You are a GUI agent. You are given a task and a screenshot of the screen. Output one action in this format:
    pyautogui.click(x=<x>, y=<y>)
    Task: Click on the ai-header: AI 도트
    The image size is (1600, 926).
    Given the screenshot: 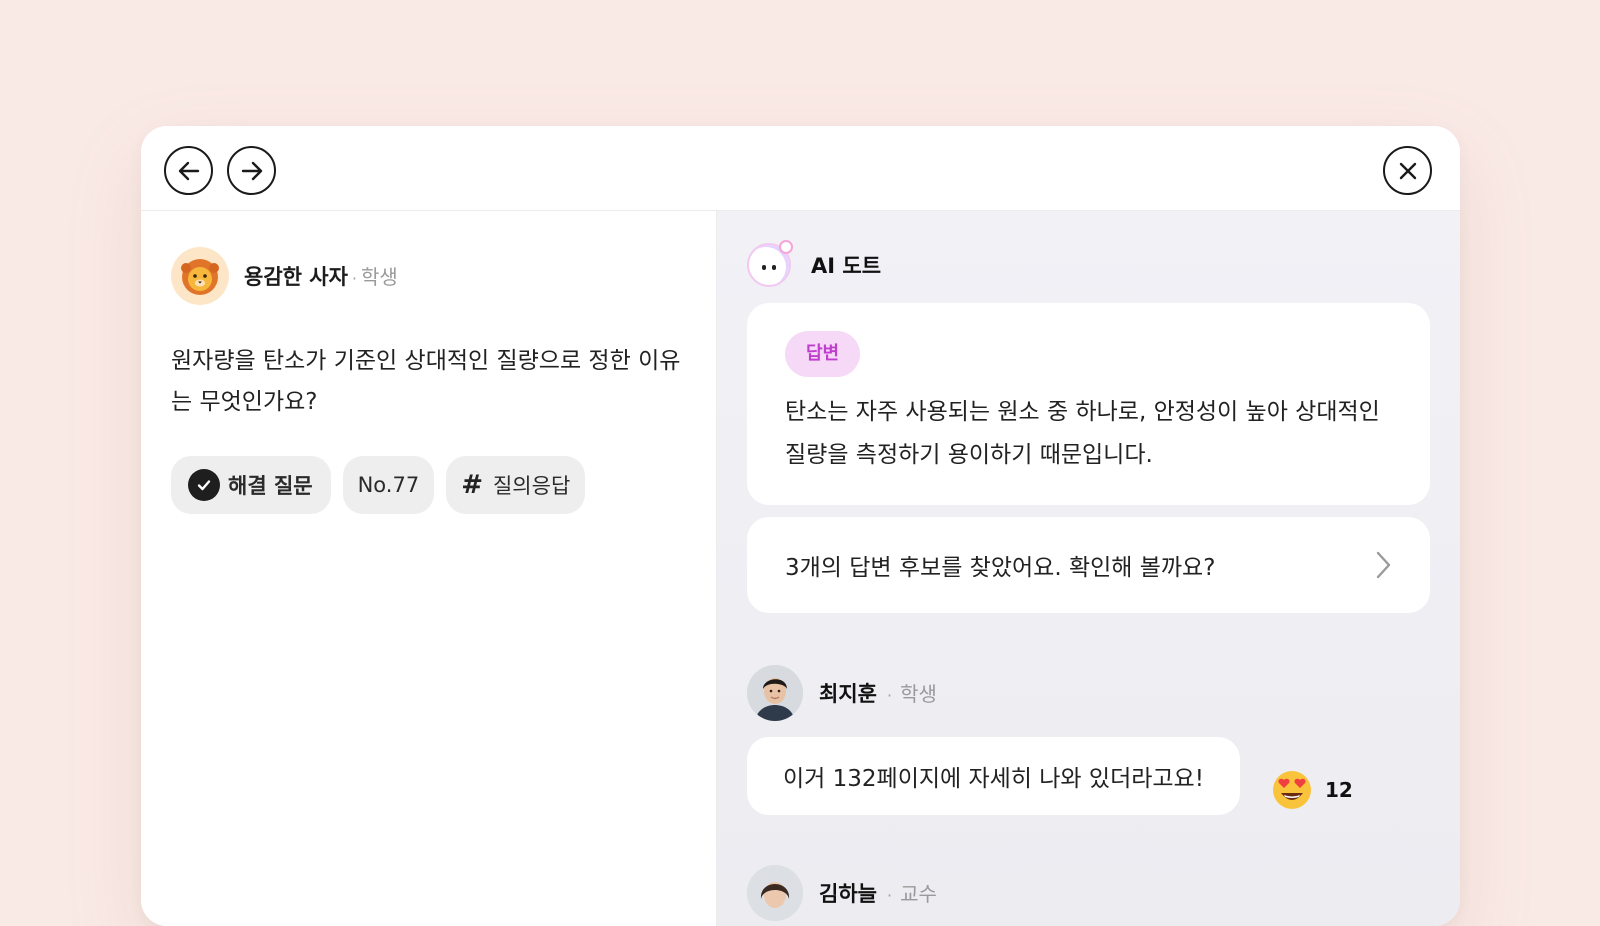 What is the action you would take?
    pyautogui.click(x=814, y=263)
    